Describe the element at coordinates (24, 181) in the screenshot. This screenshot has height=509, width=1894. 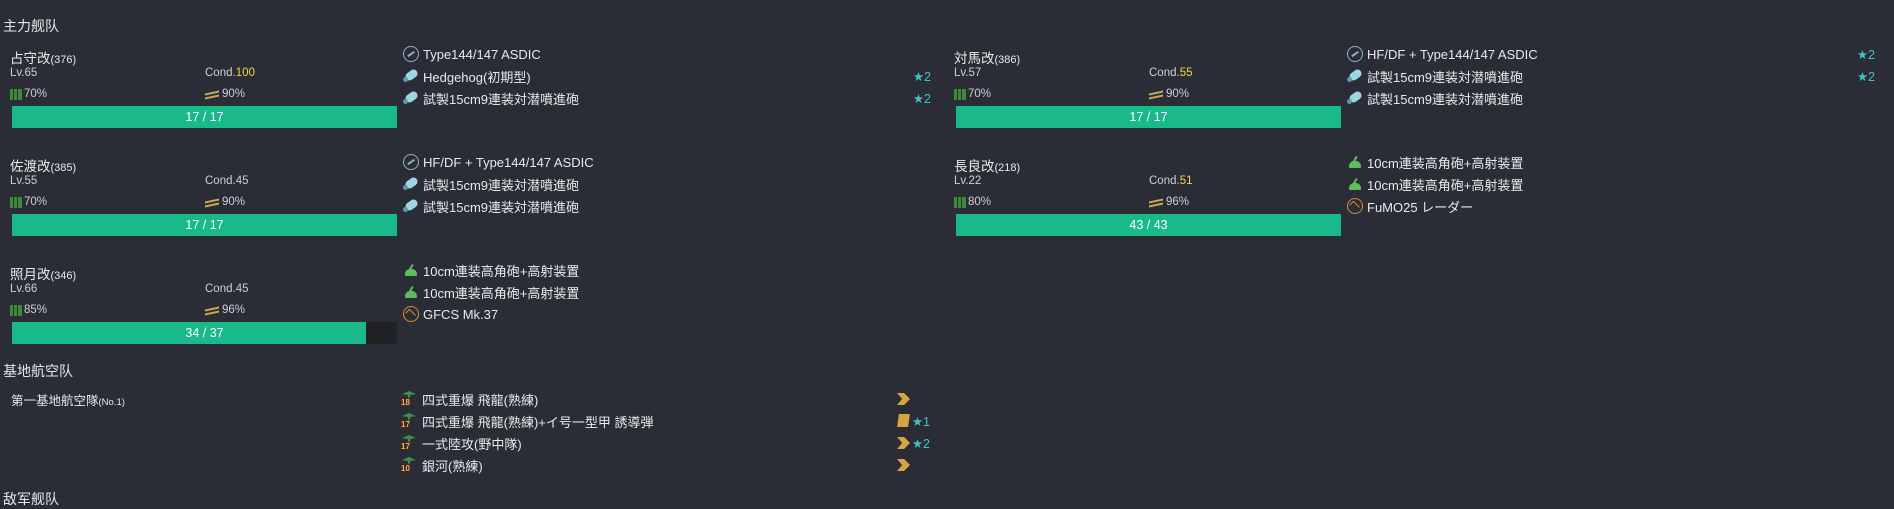
I see `ship-level: Lv.55` at that location.